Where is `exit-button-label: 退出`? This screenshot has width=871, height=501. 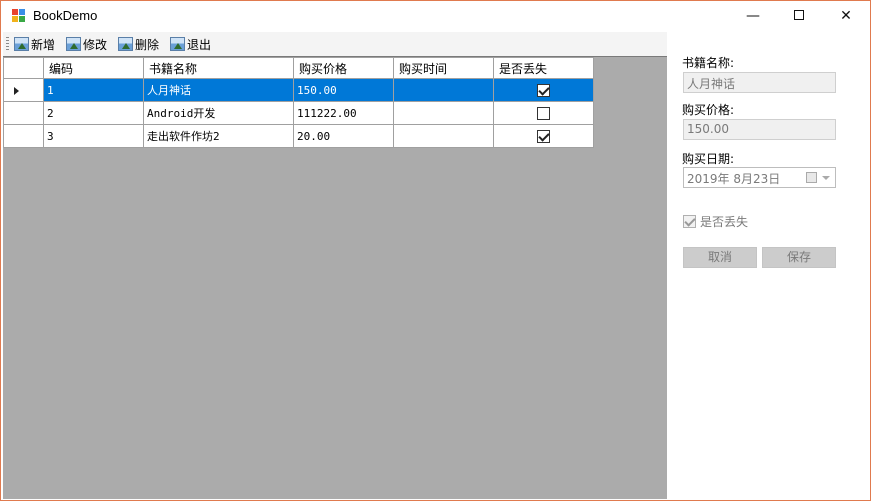 exit-button-label: 退出 is located at coordinates (199, 44).